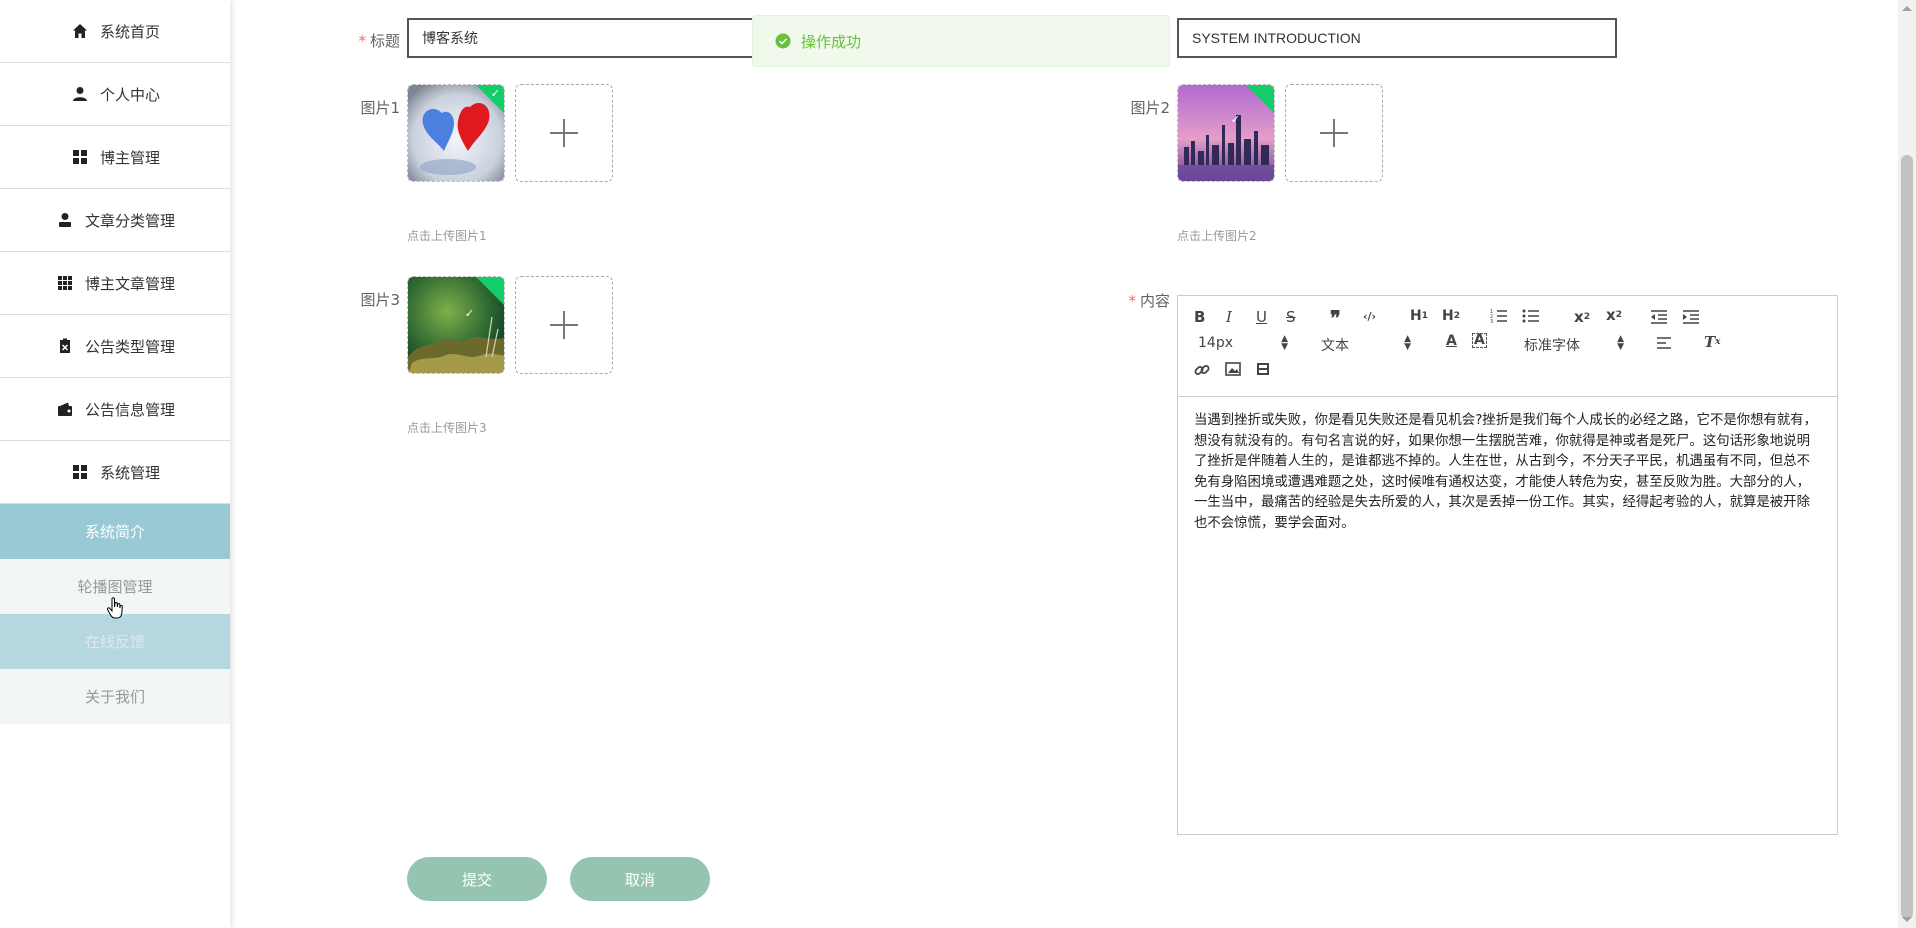  What do you see at coordinates (129, 31) in the screenshot?
I see `sidebar-item-label: 系统首页` at bounding box center [129, 31].